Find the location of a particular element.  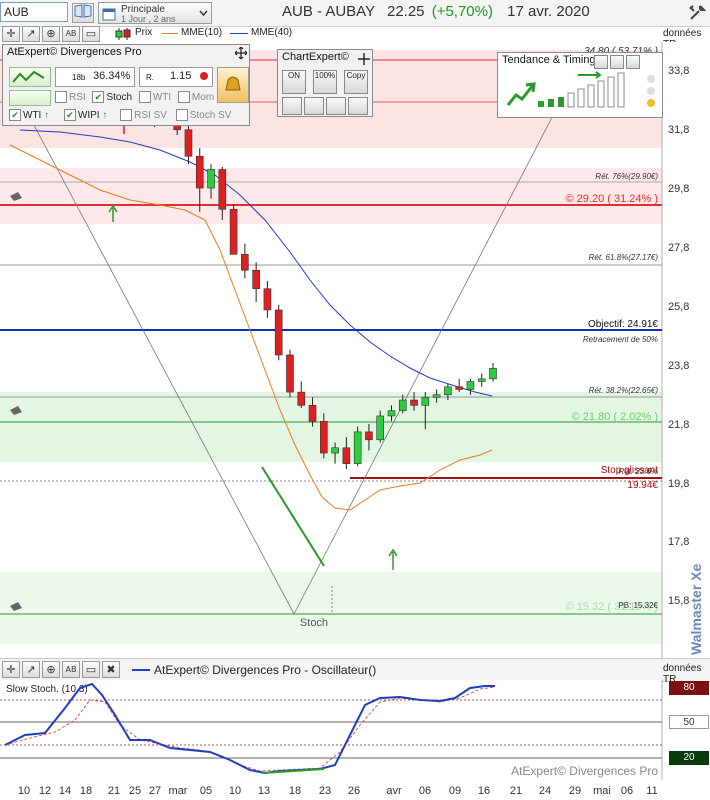

wti-checkbox: WTI is located at coordinates (154, 97).